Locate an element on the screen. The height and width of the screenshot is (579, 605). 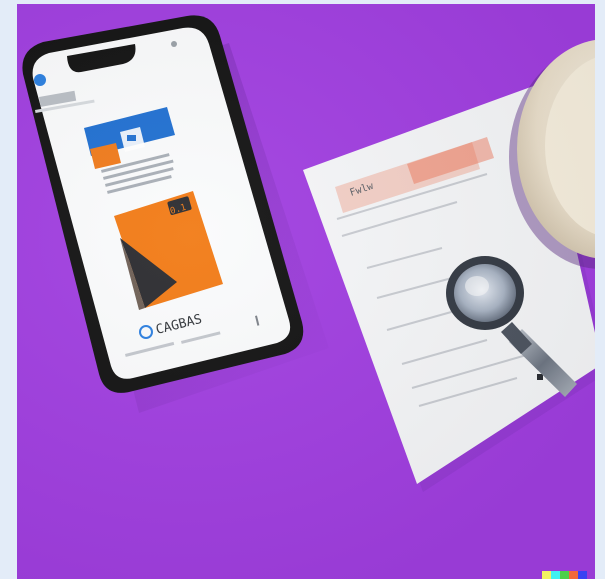
document-dot is located at coordinates (540, 377).